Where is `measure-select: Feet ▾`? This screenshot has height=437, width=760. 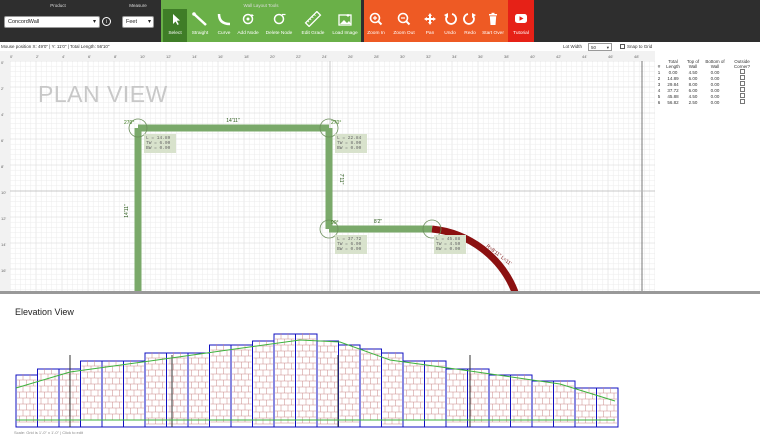
measure-select: Feet ▾ is located at coordinates (138, 22).